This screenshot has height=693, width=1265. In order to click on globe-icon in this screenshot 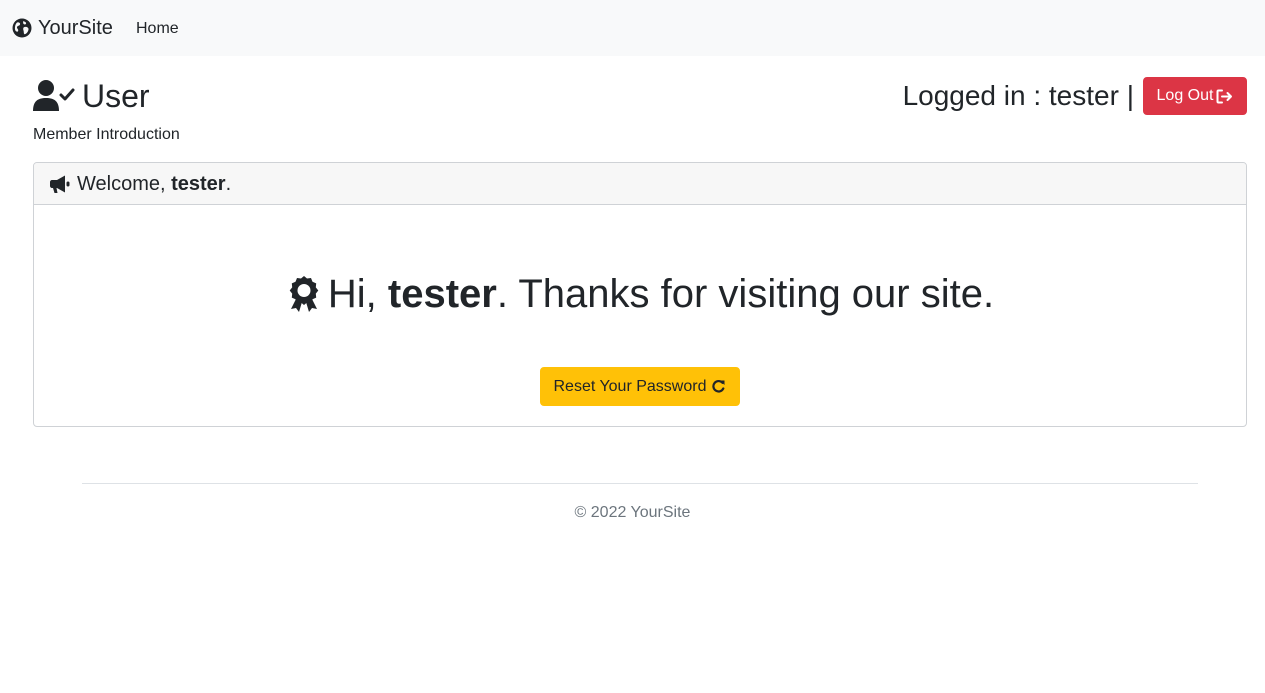, I will do `click(22, 28)`.